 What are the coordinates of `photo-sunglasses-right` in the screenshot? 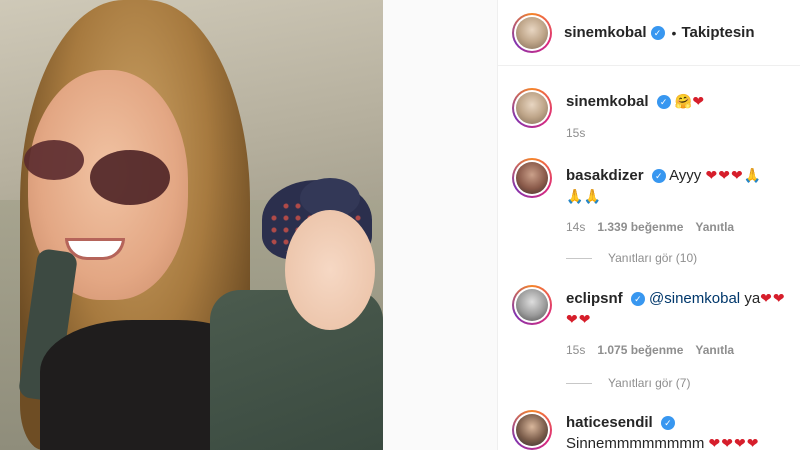 It's located at (130, 177).